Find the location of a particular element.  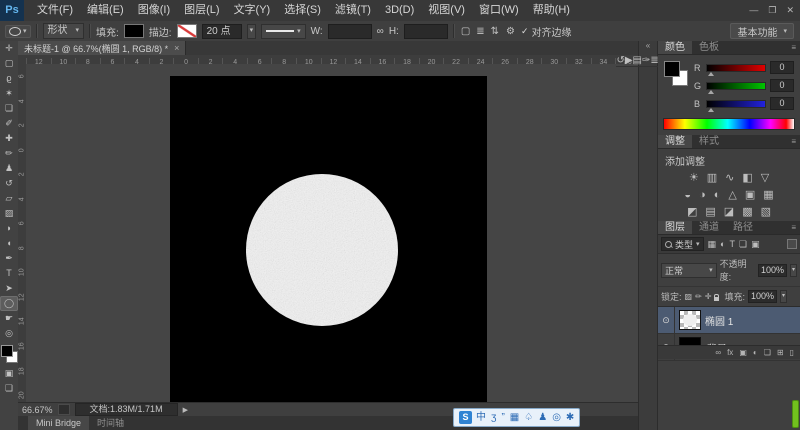

menu-3d: 3D(D) is located at coordinates (399, 10).